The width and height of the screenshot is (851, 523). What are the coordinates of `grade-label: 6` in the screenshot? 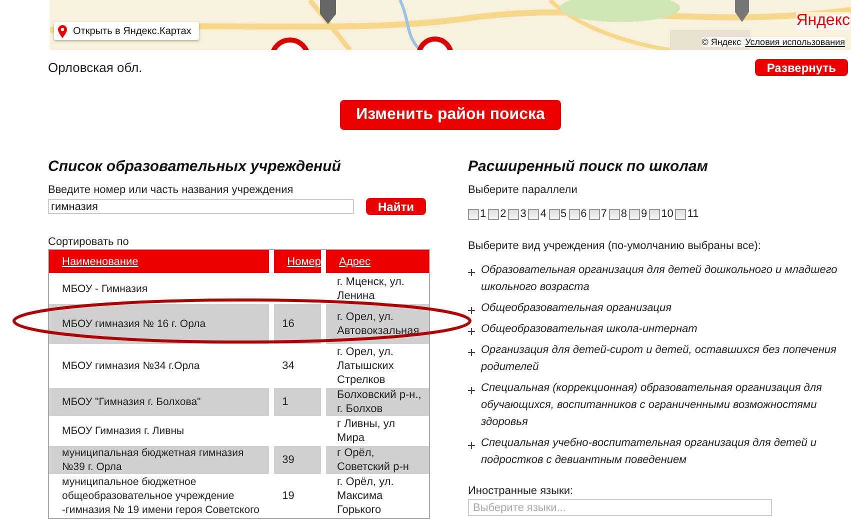 It's located at (583, 214).